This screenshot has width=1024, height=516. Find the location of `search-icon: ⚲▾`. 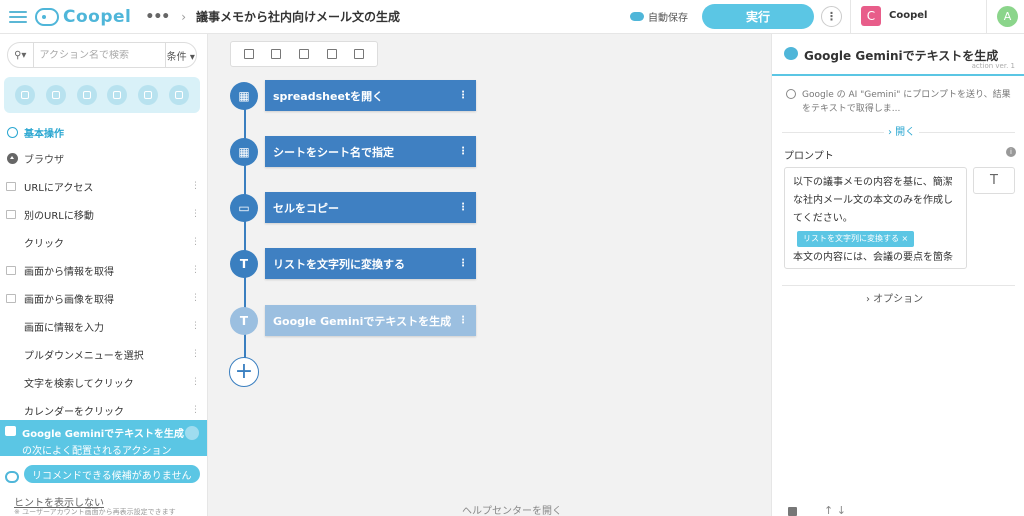

search-icon: ⚲▾ is located at coordinates (21, 55).